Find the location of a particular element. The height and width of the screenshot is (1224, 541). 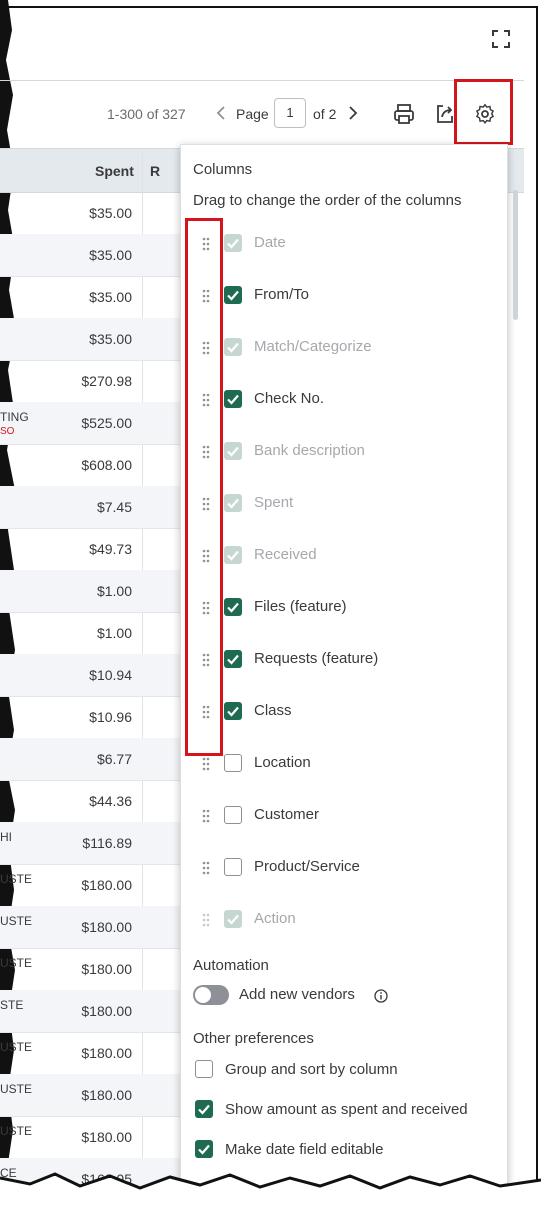

drag-handles-highlight-box is located at coordinates (204, 487).